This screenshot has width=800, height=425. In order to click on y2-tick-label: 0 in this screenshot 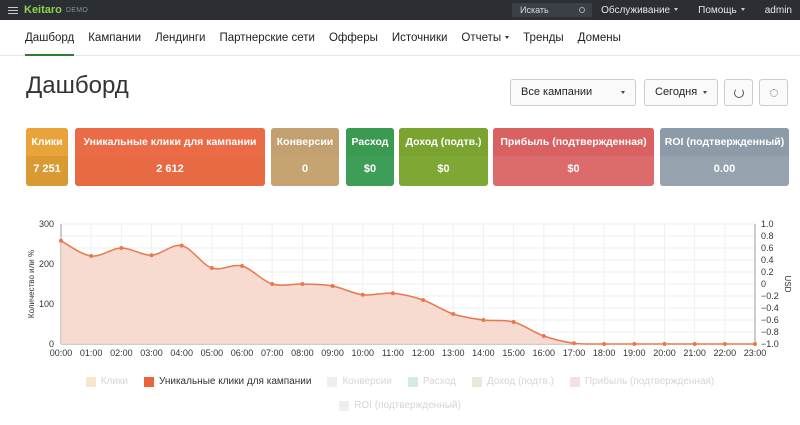, I will do `click(763, 284)`.